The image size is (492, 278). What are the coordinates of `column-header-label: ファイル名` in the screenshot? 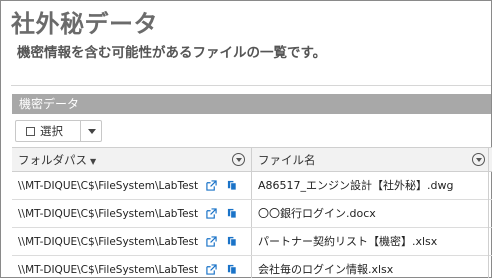 It's located at (287, 160).